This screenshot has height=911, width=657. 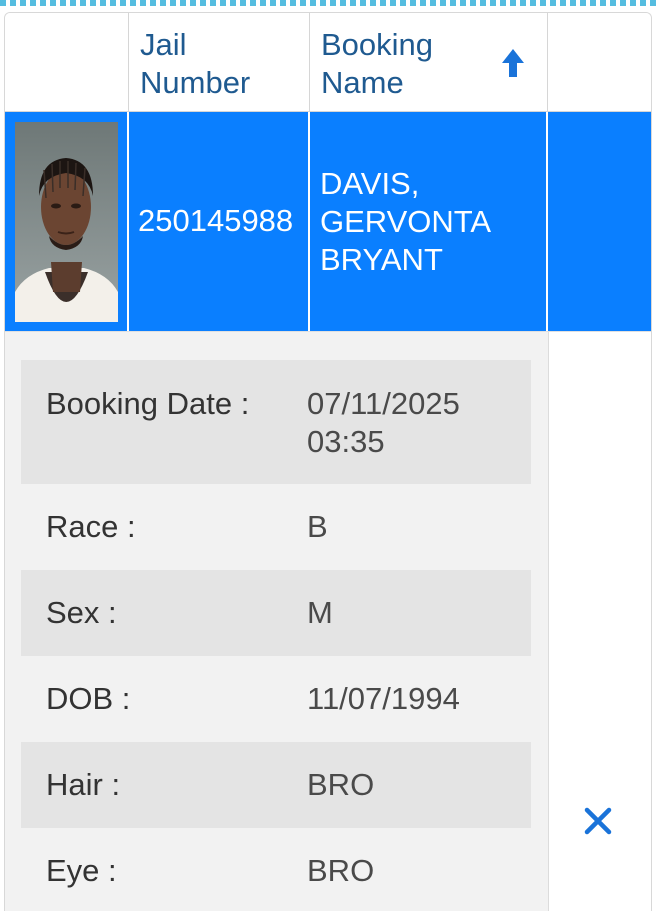 What do you see at coordinates (81, 870) in the screenshot?
I see `eye-label: Eye :` at bounding box center [81, 870].